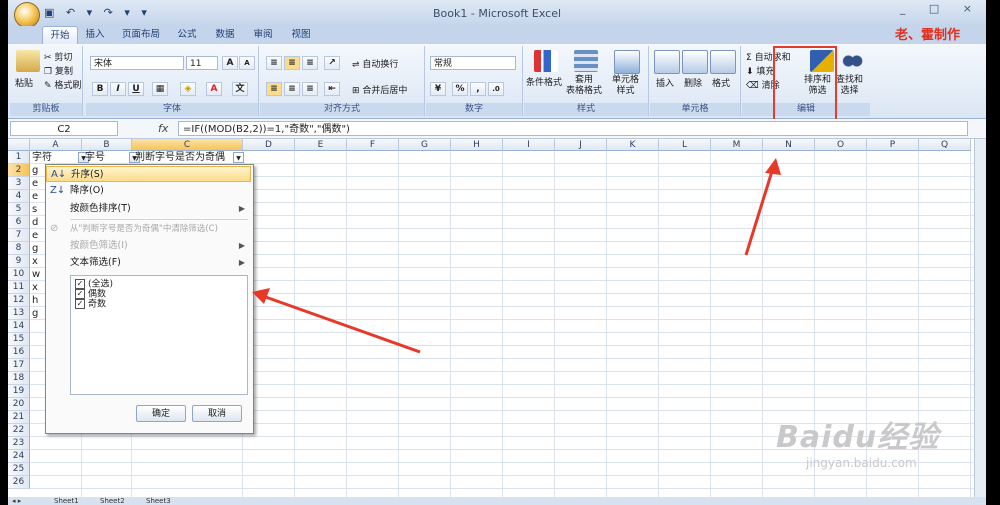 This screenshot has width=1000, height=505. I want to click on arrowhead-left, so click(261, 296).